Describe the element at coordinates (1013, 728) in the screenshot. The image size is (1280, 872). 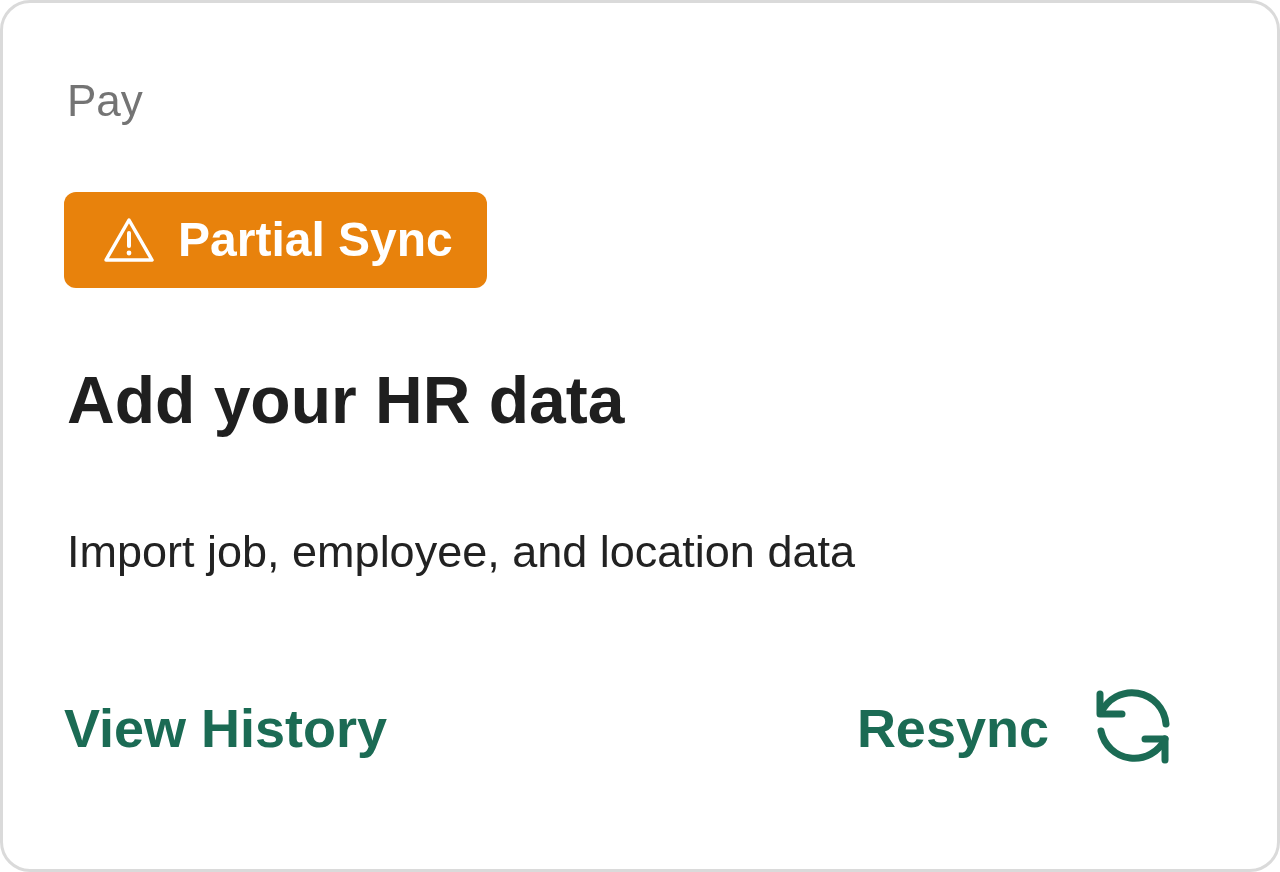
I see `resync-button: Resync` at that location.